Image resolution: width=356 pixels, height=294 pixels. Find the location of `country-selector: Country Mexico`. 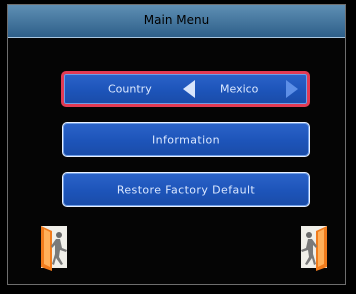

country-selector: Country Mexico is located at coordinates (185, 89).